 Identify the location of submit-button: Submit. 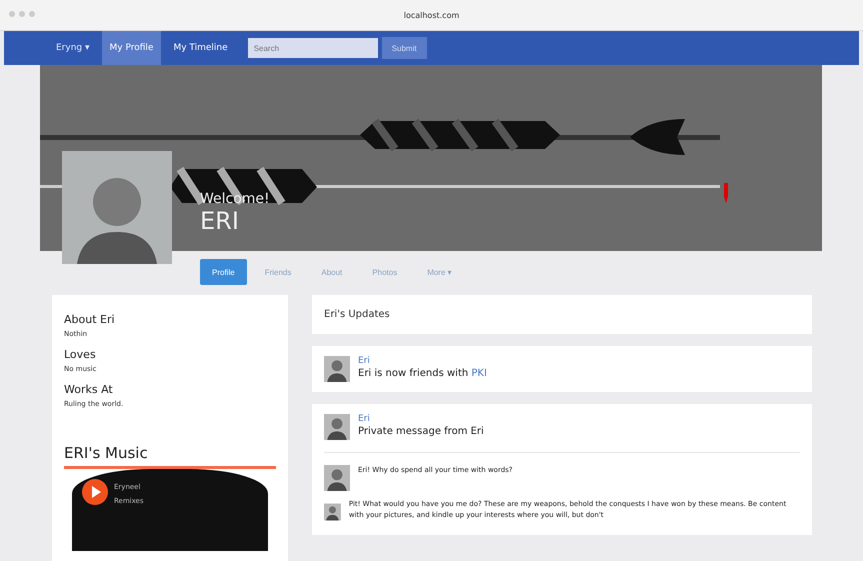
(404, 48).